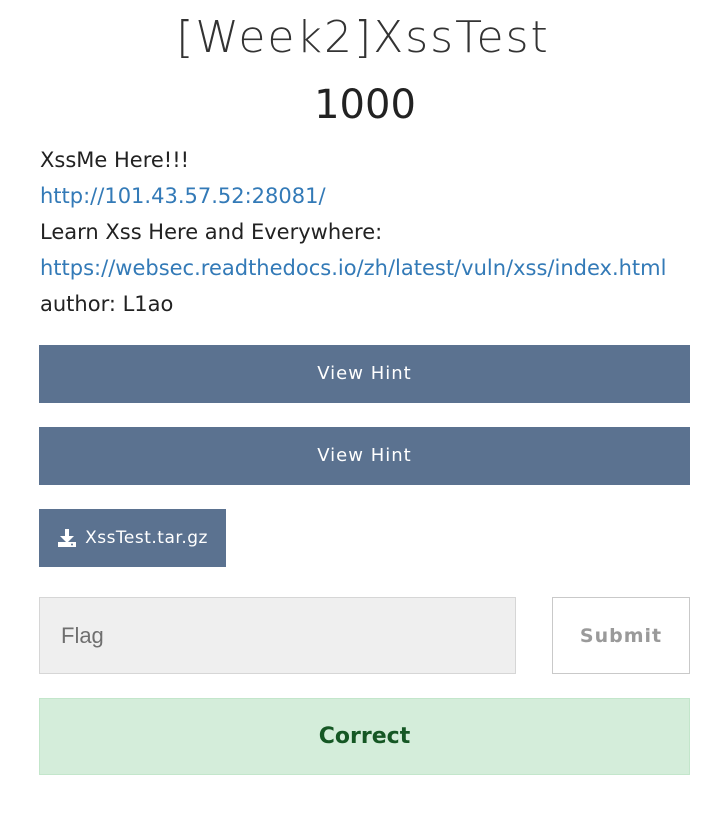  What do you see at coordinates (364, 456) in the screenshot?
I see `view-hint-button-2: View Hint` at bounding box center [364, 456].